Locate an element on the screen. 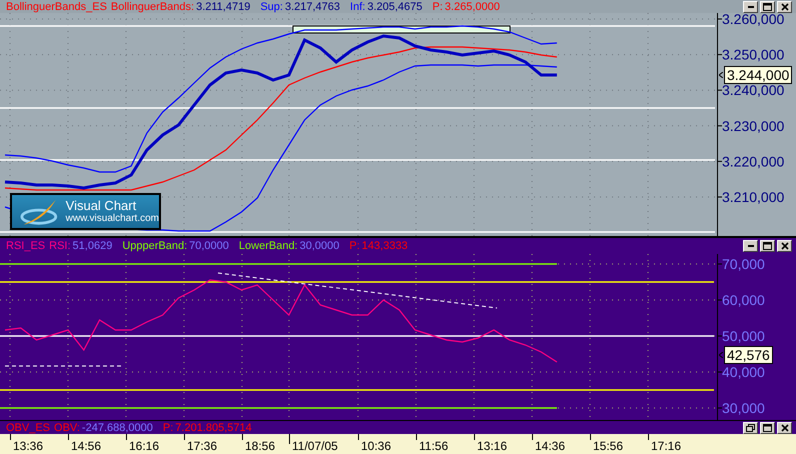 Image resolution: width=796 pixels, height=454 pixels. time-label: 16:16 is located at coordinates (144, 446).